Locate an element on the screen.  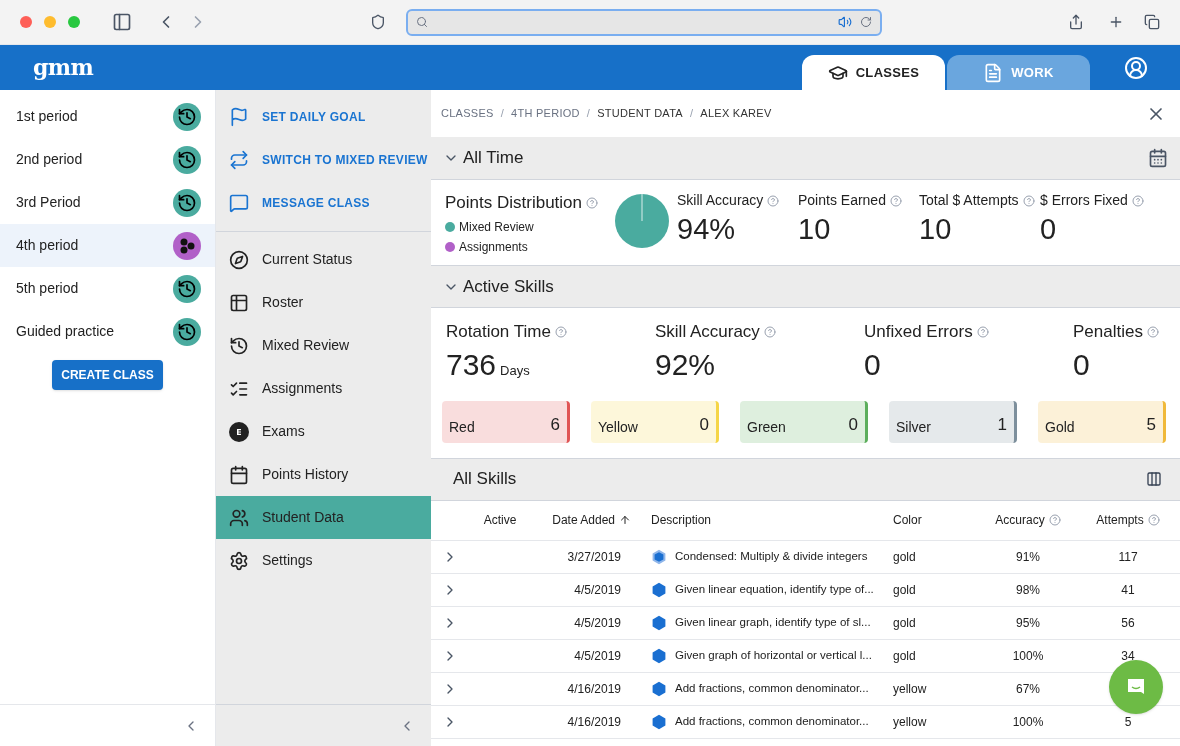
settings-icon is located at coordinates (239, 560).